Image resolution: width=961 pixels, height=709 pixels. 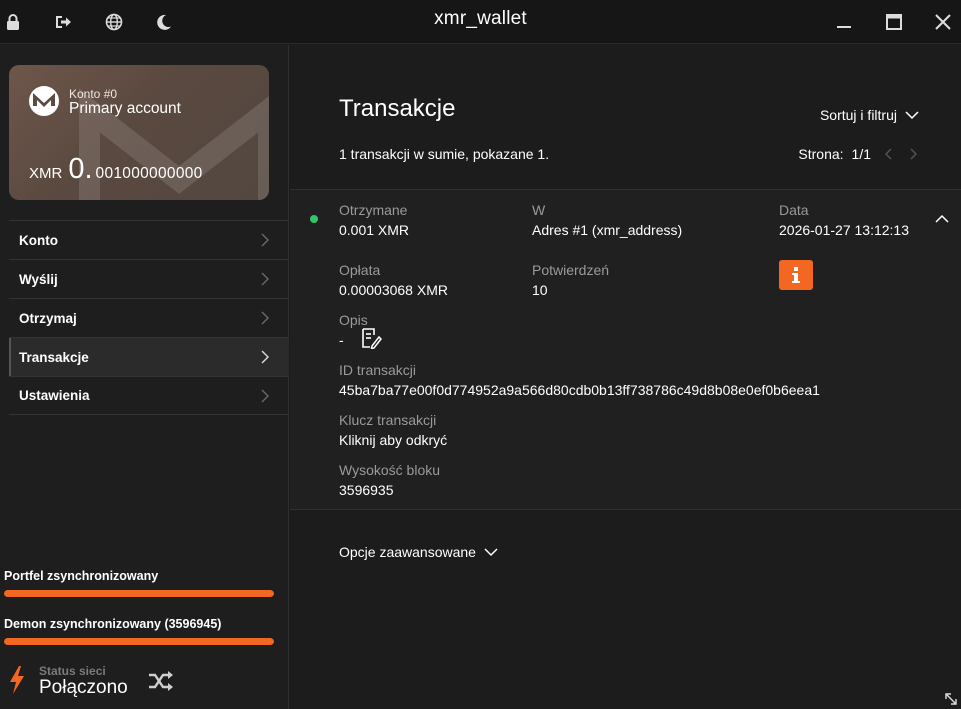 I want to click on tx-block-height: Wysokość bloku 3596935, so click(x=389, y=480).